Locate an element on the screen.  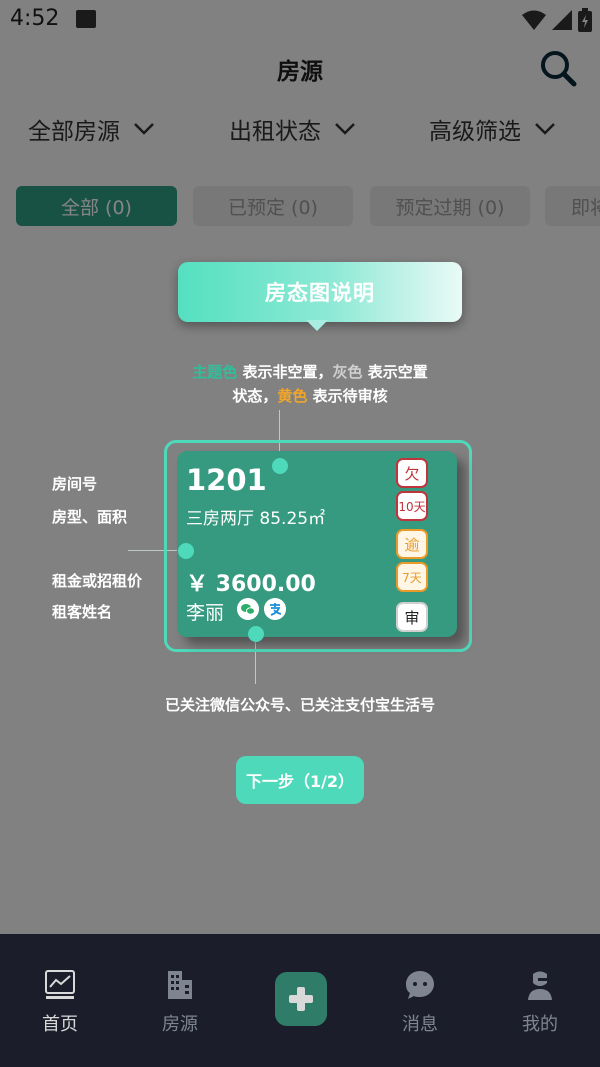
legend-theme-desc: 表示非空置， is located at coordinates (285, 372).